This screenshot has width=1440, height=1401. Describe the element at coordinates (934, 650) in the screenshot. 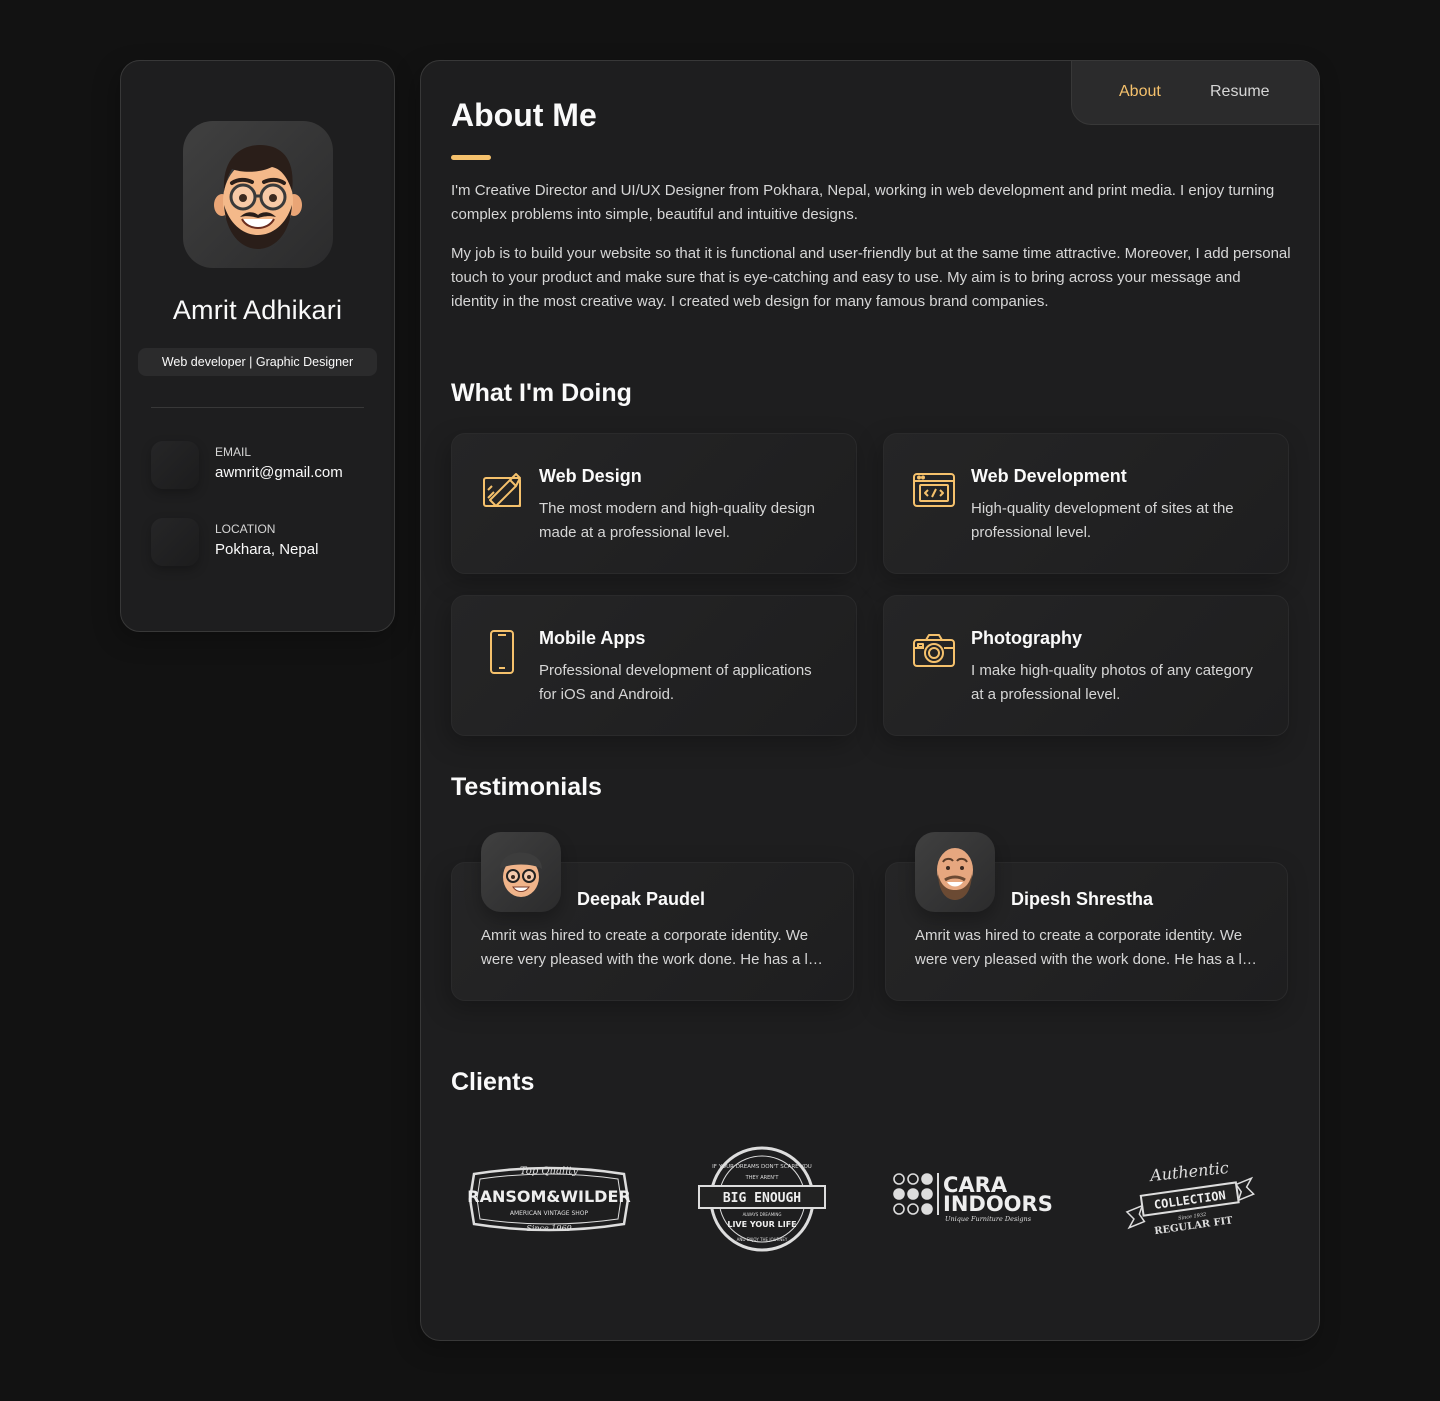

I see `camera-icon` at that location.